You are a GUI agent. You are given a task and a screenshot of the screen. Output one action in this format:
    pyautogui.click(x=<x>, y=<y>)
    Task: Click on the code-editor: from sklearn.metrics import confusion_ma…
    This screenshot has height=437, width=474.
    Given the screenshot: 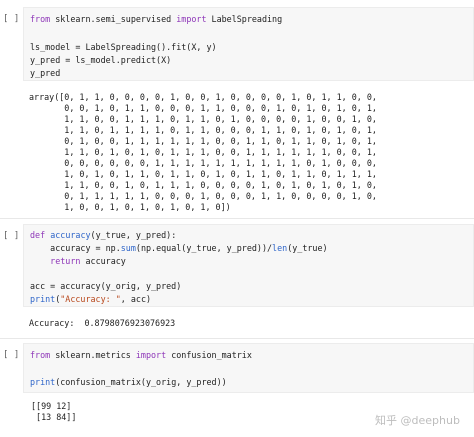 What is the action you would take?
    pyautogui.click(x=248, y=368)
    